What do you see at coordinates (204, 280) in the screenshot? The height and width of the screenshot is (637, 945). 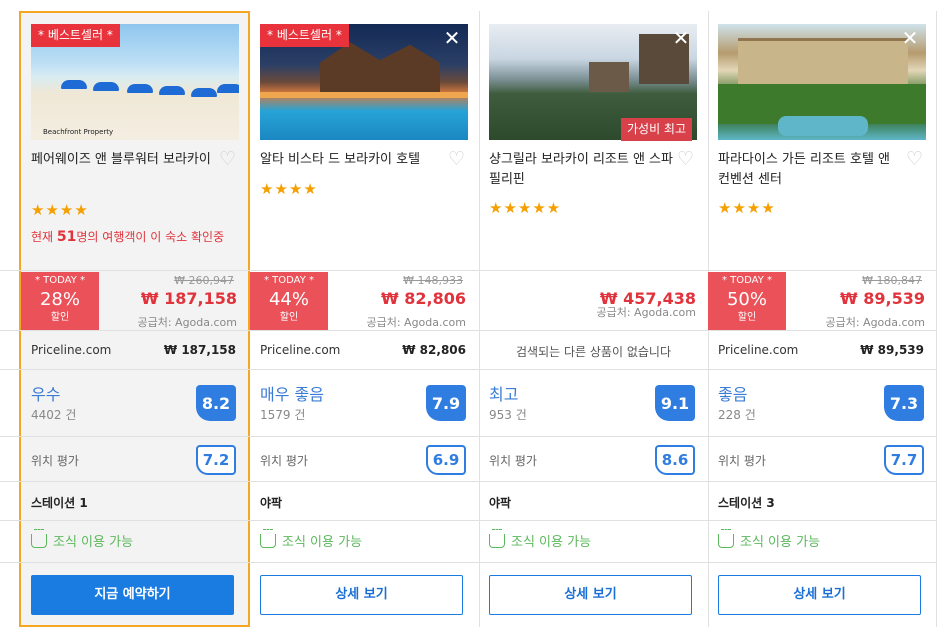 I see `original-price: ₩ 260,947` at bounding box center [204, 280].